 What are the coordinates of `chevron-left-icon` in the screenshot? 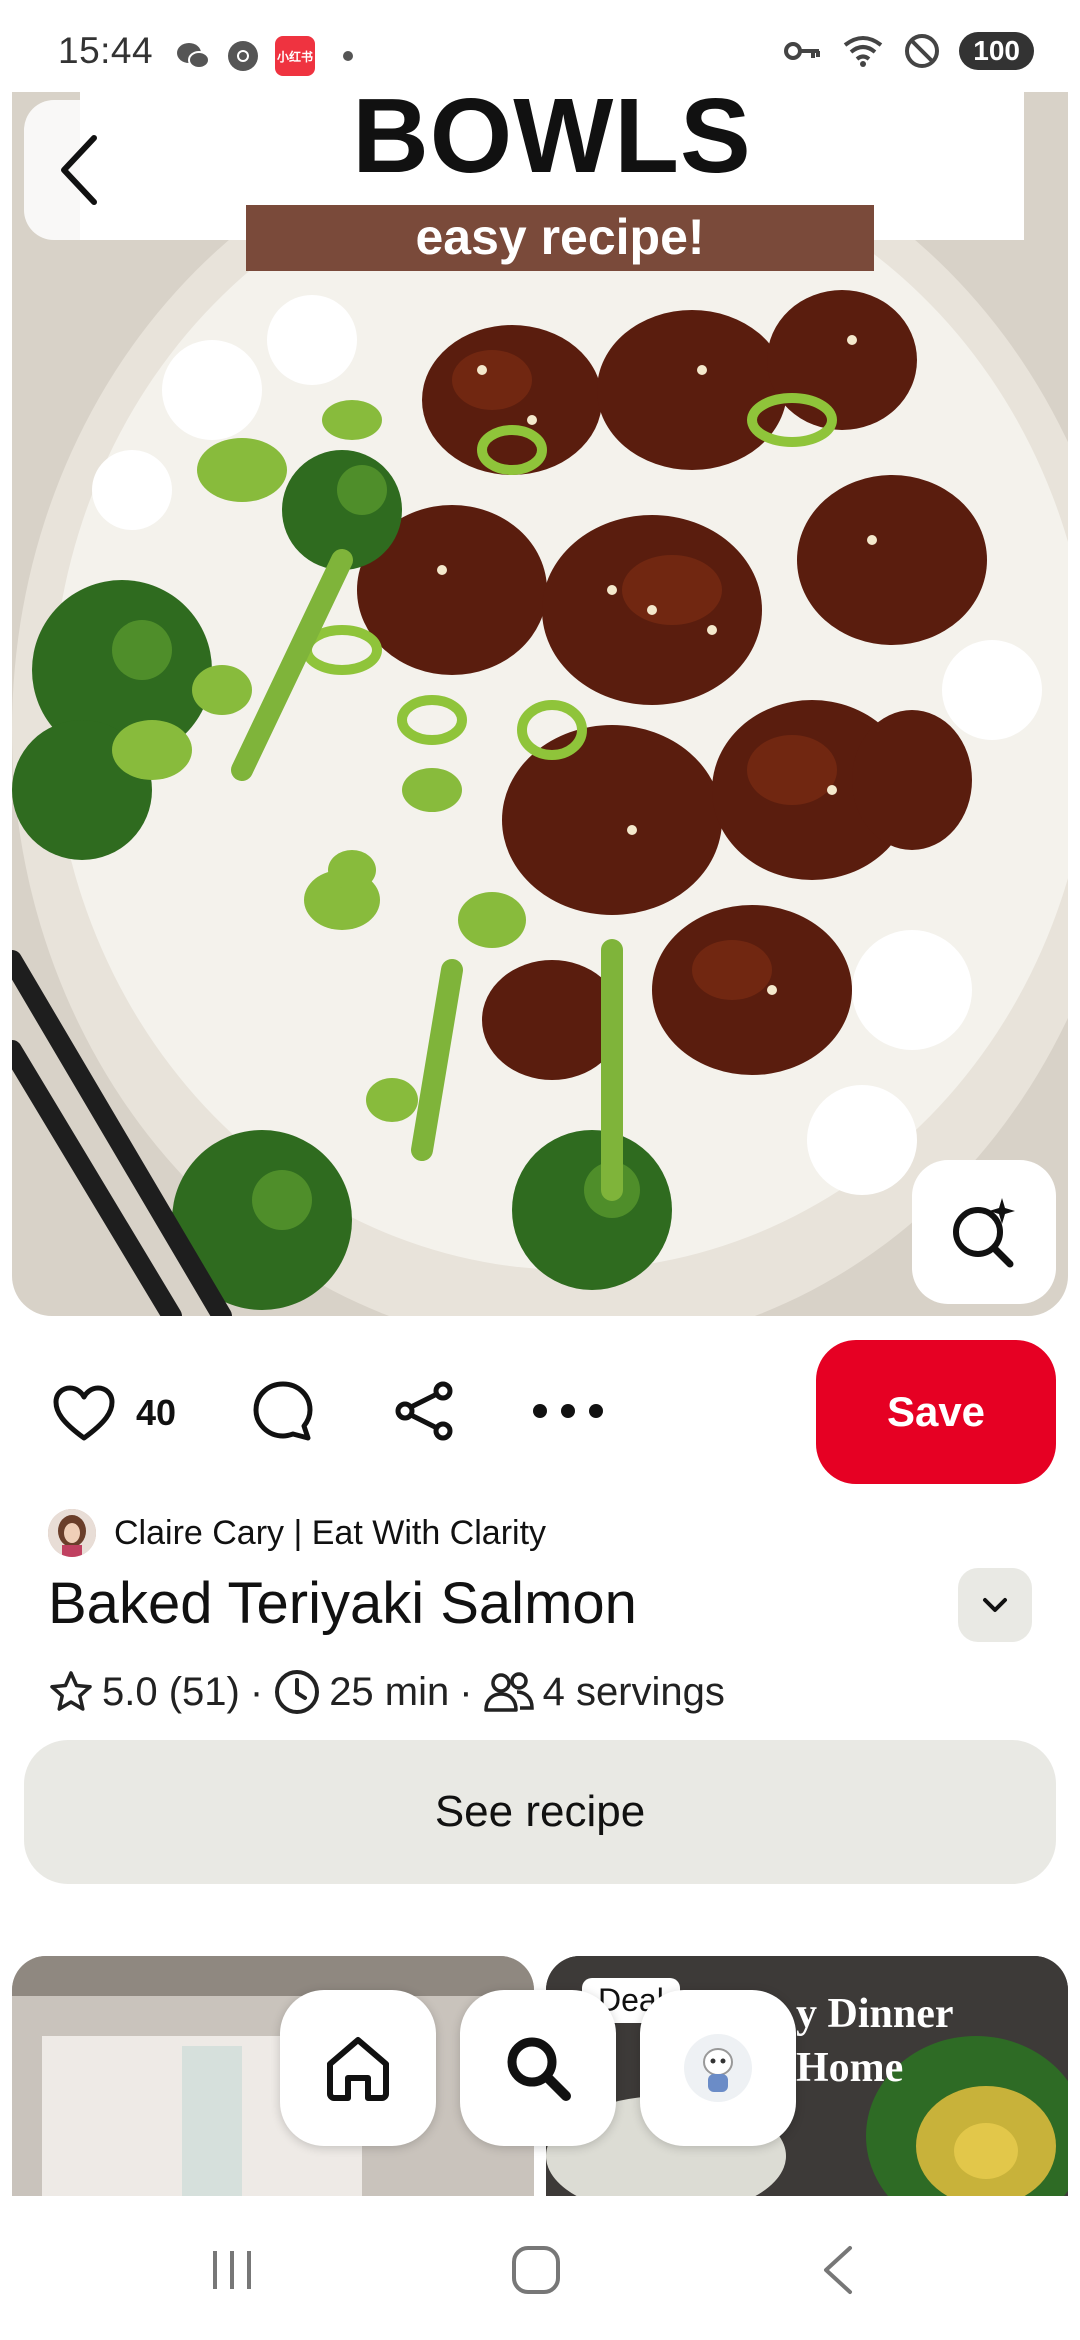 It's located at (79, 170).